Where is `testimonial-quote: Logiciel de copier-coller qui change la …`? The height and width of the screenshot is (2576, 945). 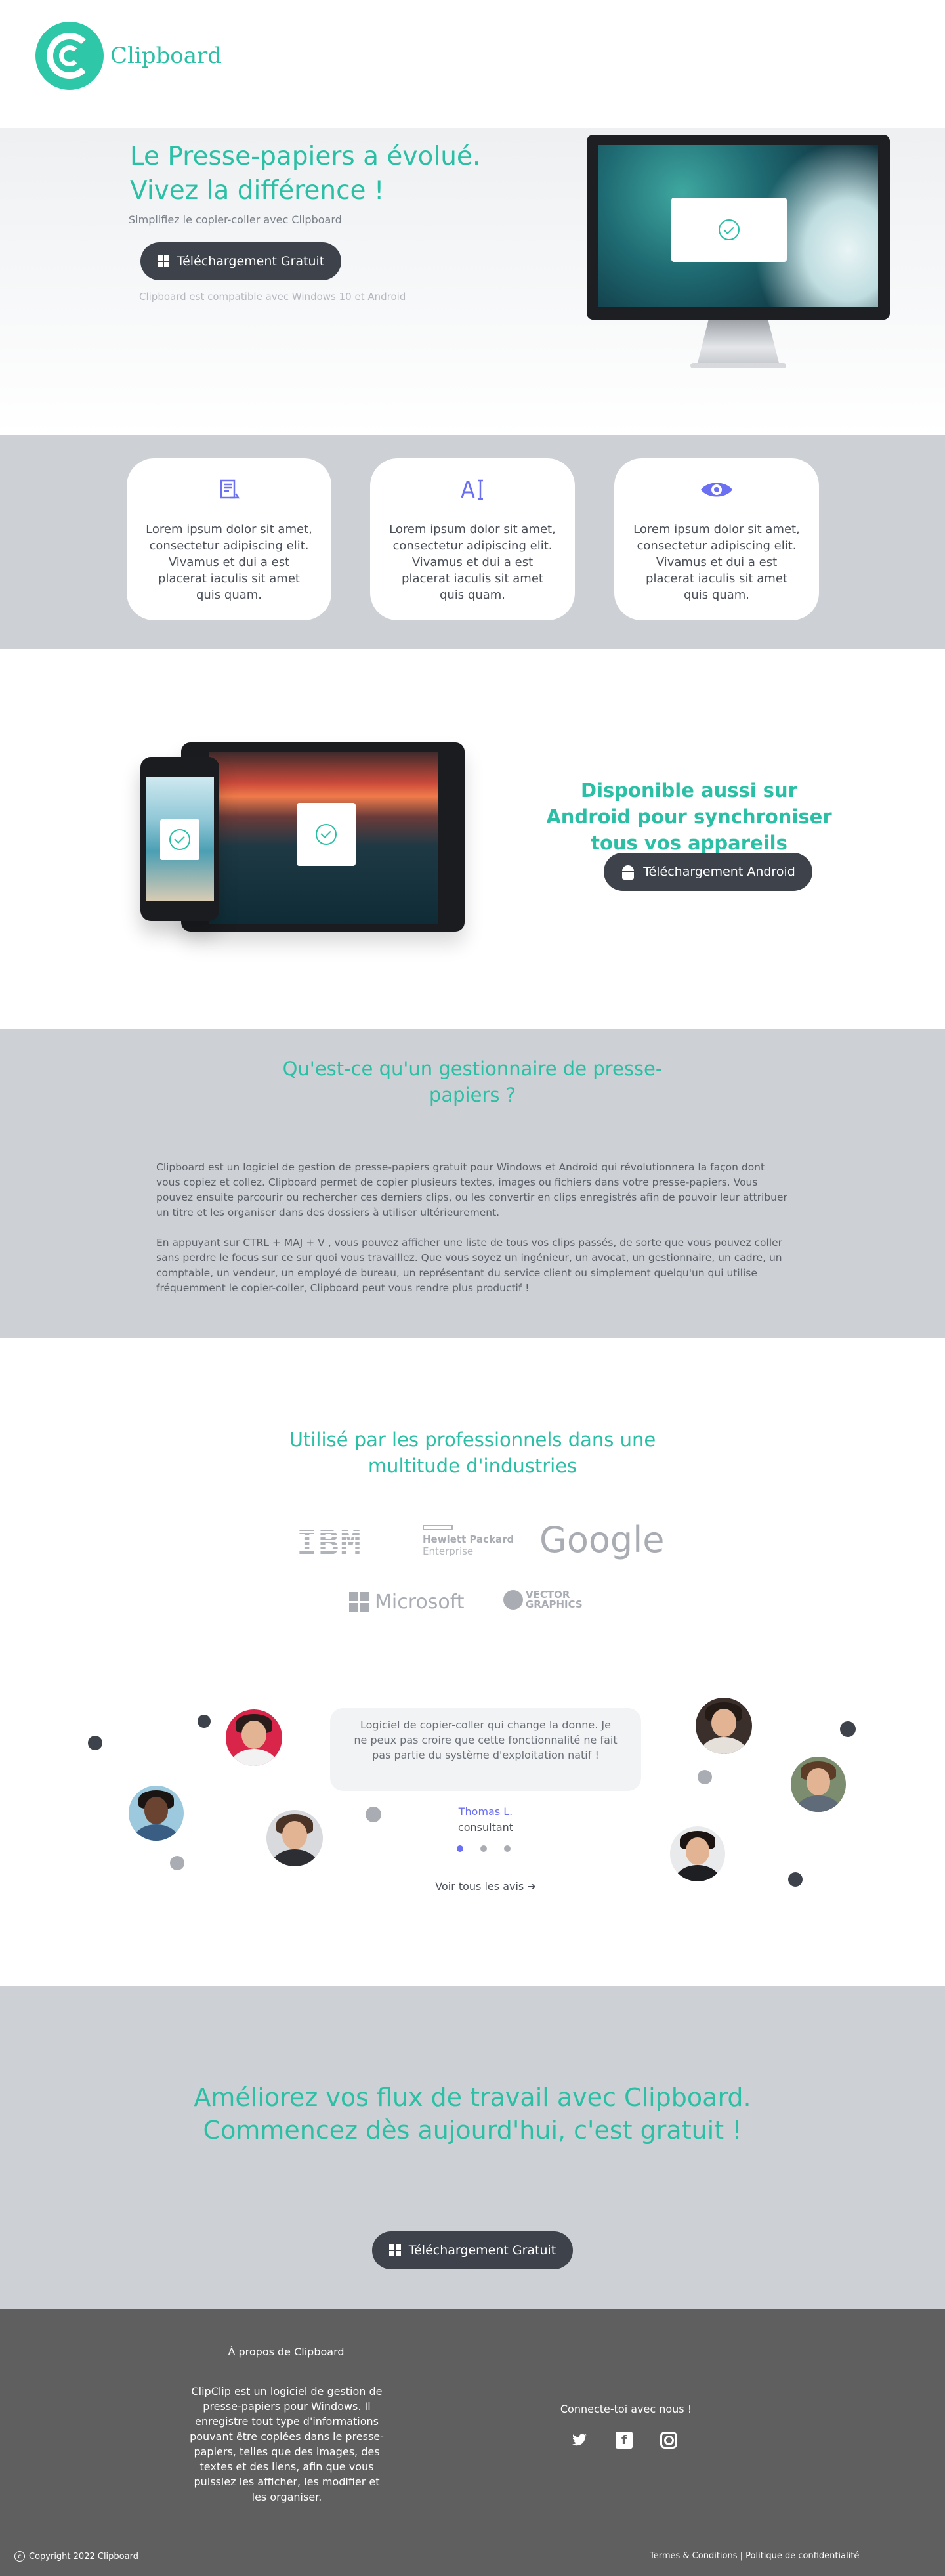
testimonial-quote: Logiciel de copier-coller qui change la … is located at coordinates (485, 1749).